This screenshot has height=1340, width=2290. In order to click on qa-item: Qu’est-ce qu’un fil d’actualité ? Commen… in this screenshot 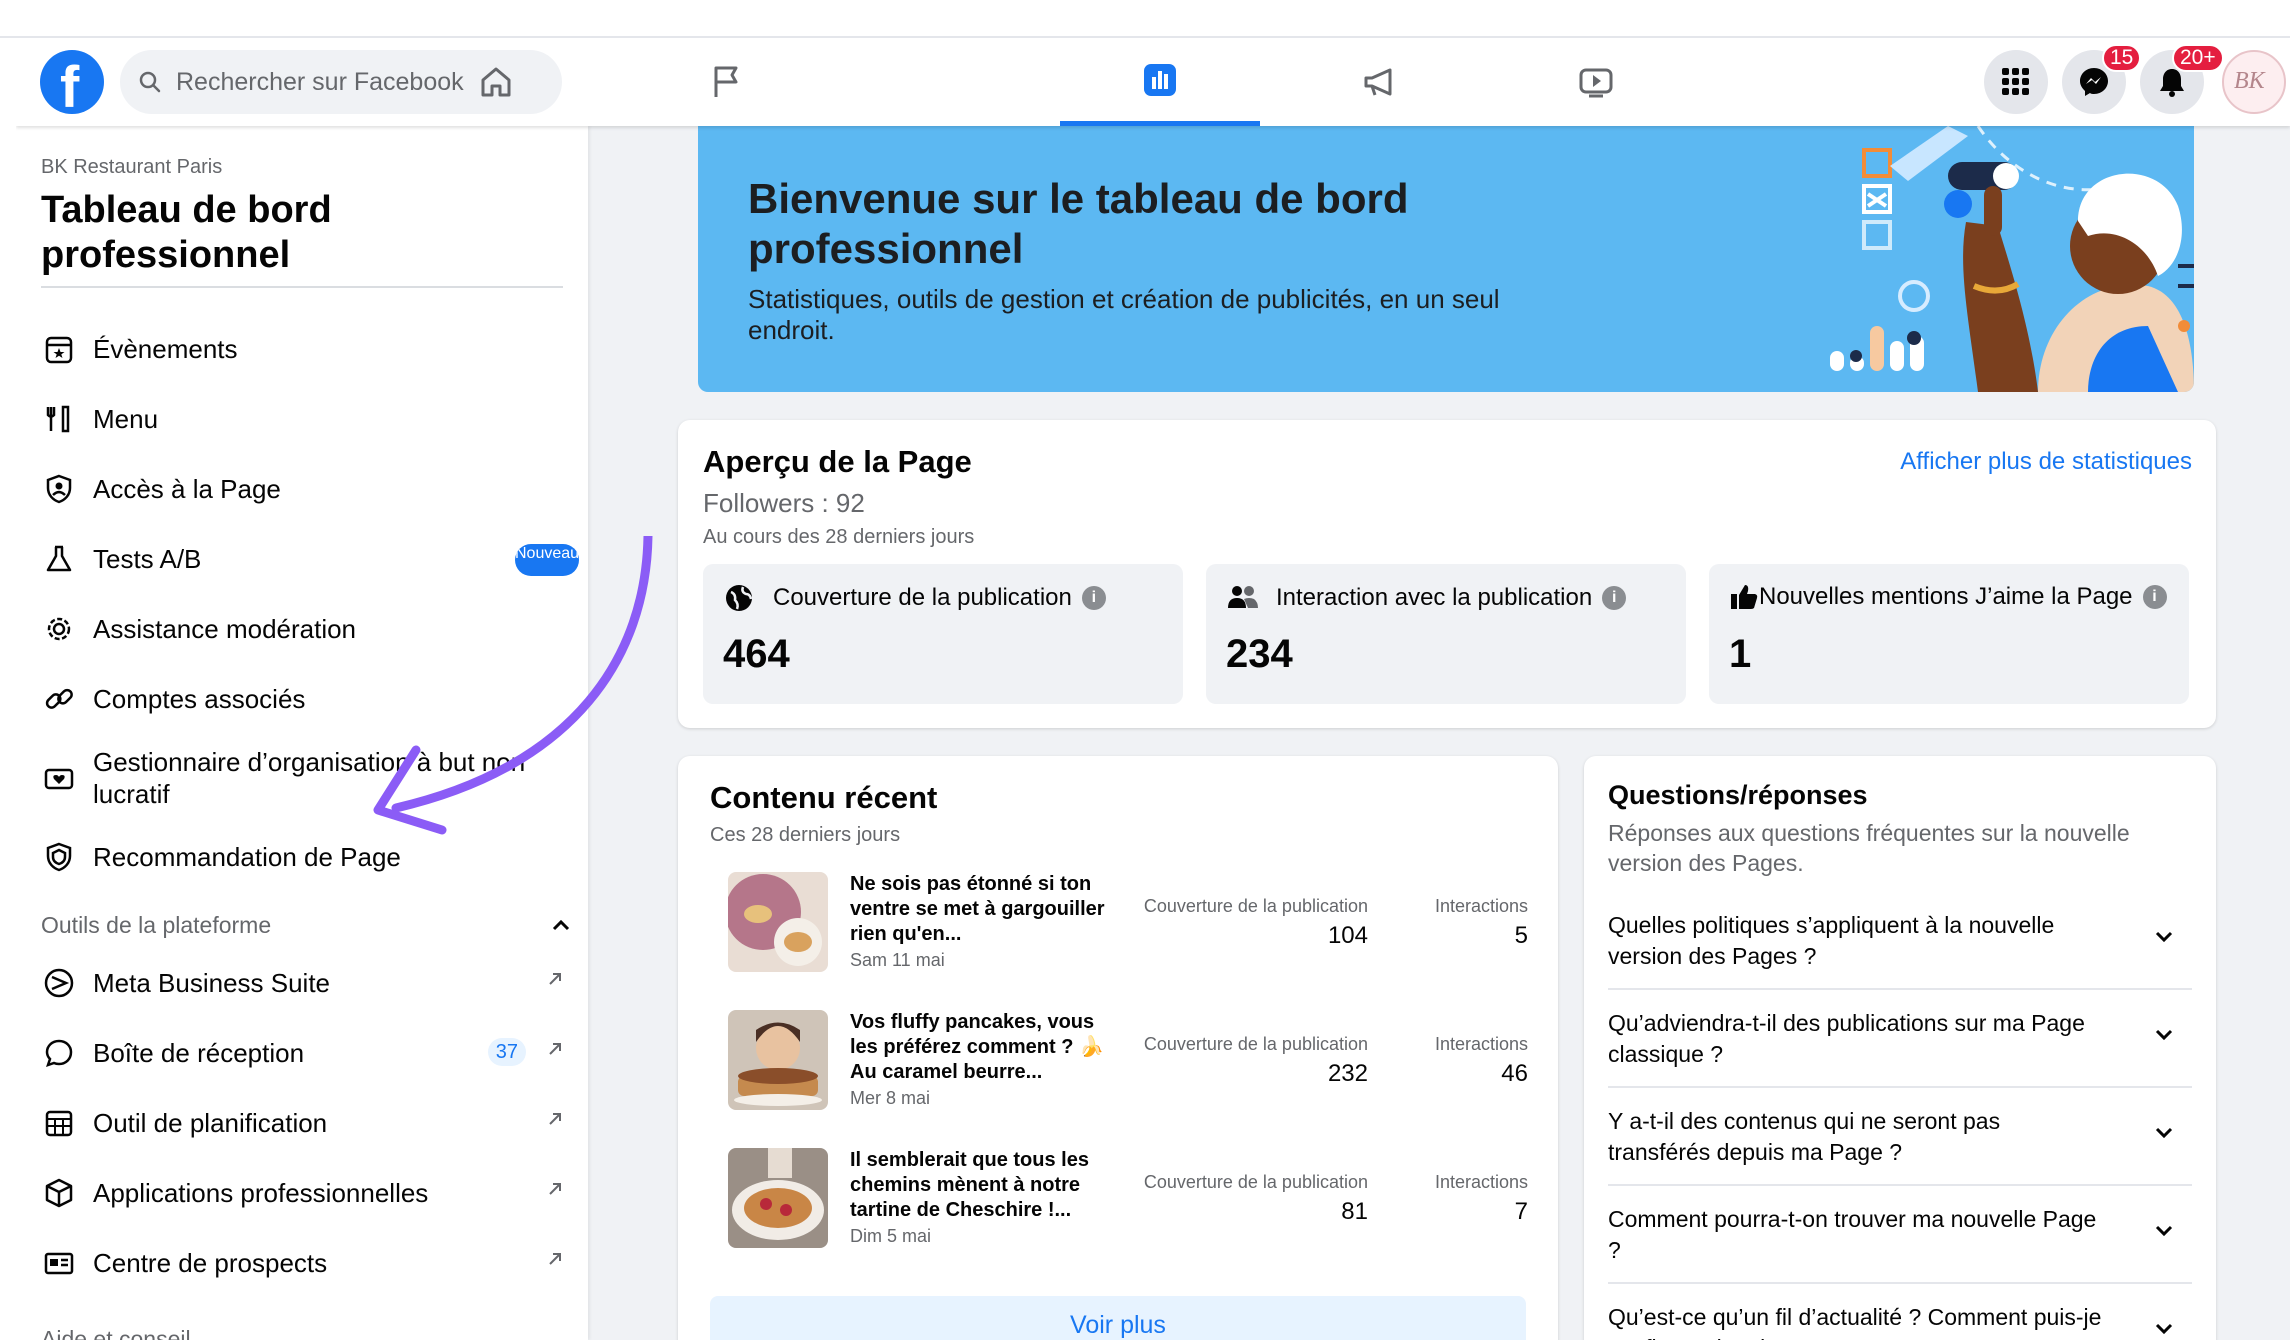, I will do `click(1900, 1312)`.